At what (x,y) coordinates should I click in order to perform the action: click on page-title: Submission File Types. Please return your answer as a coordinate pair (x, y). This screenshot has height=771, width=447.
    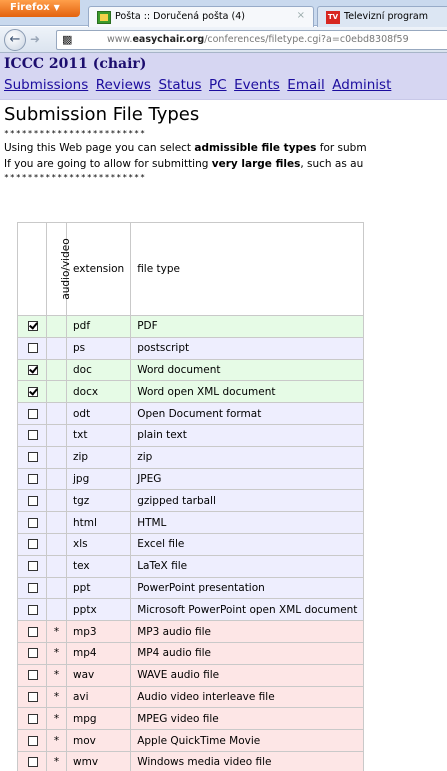
    Looking at the image, I should click on (102, 114).